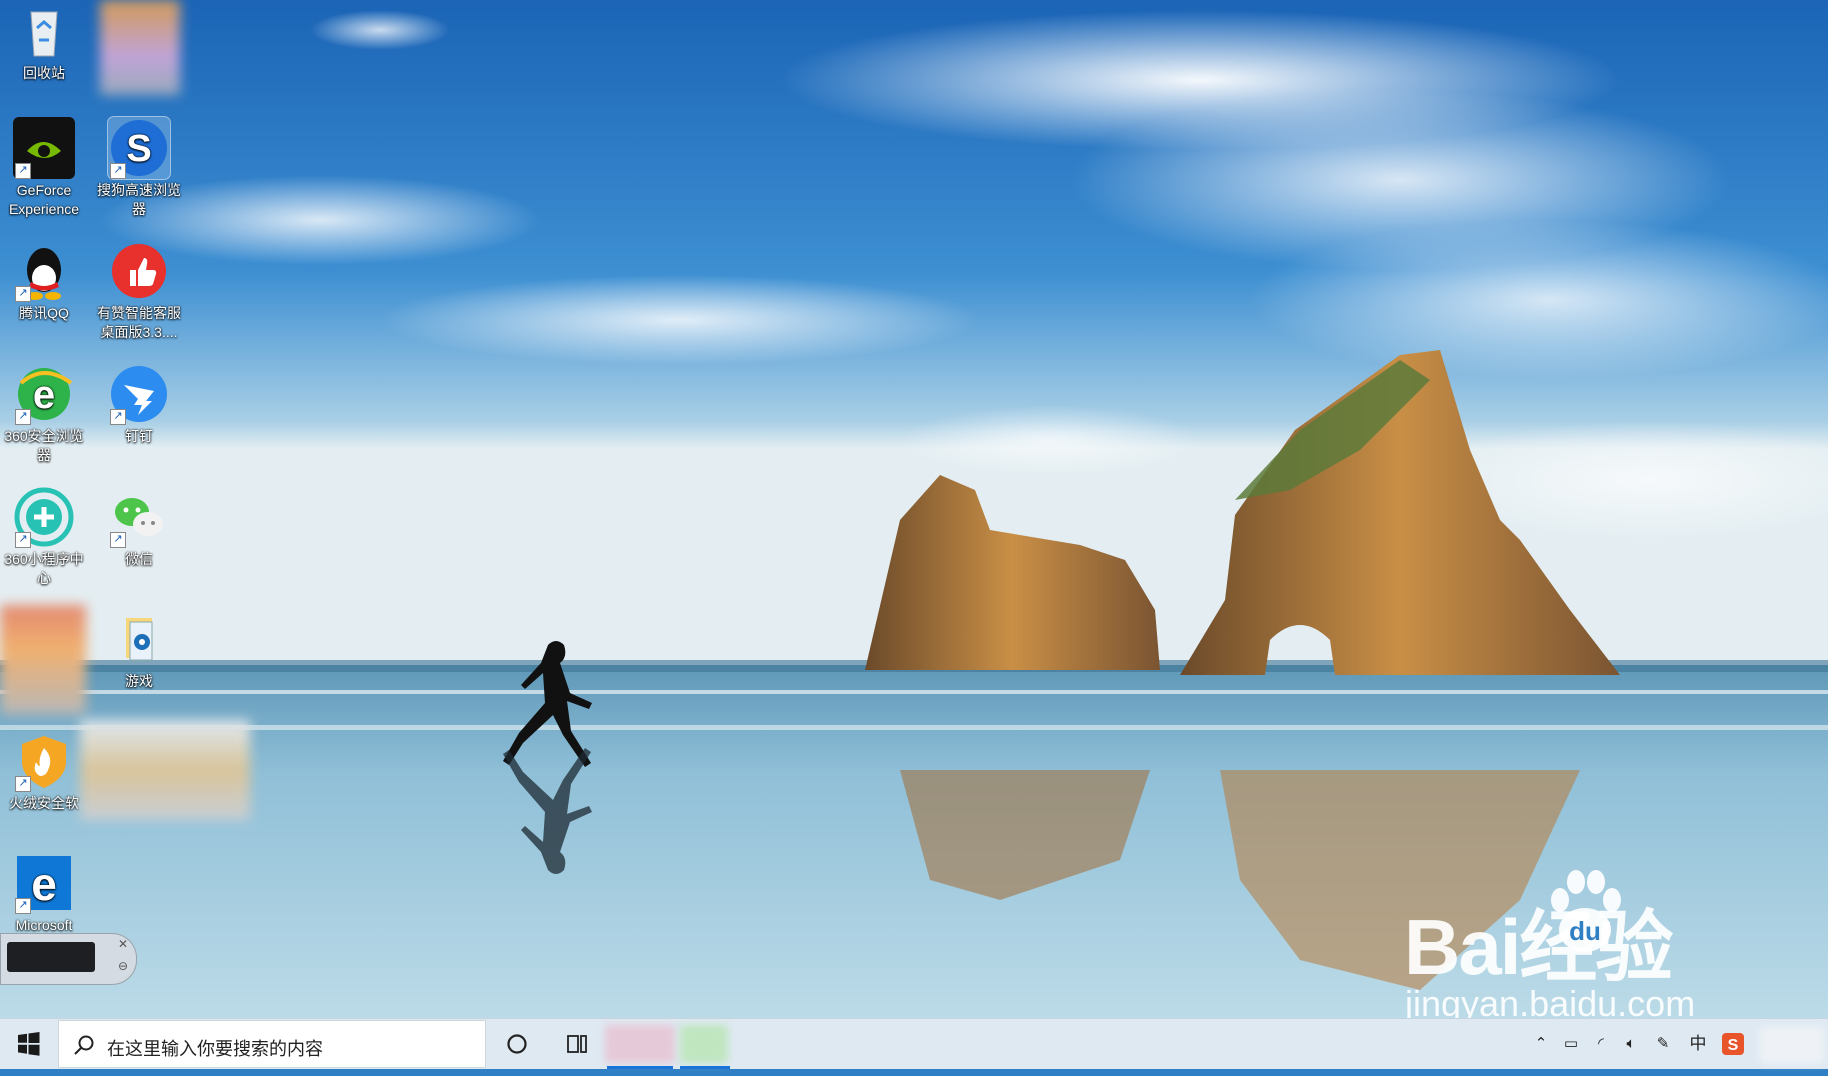 The image size is (1828, 1076). I want to click on desktop-icon-geforce: ↗ GeForce Experience, so click(45, 168).